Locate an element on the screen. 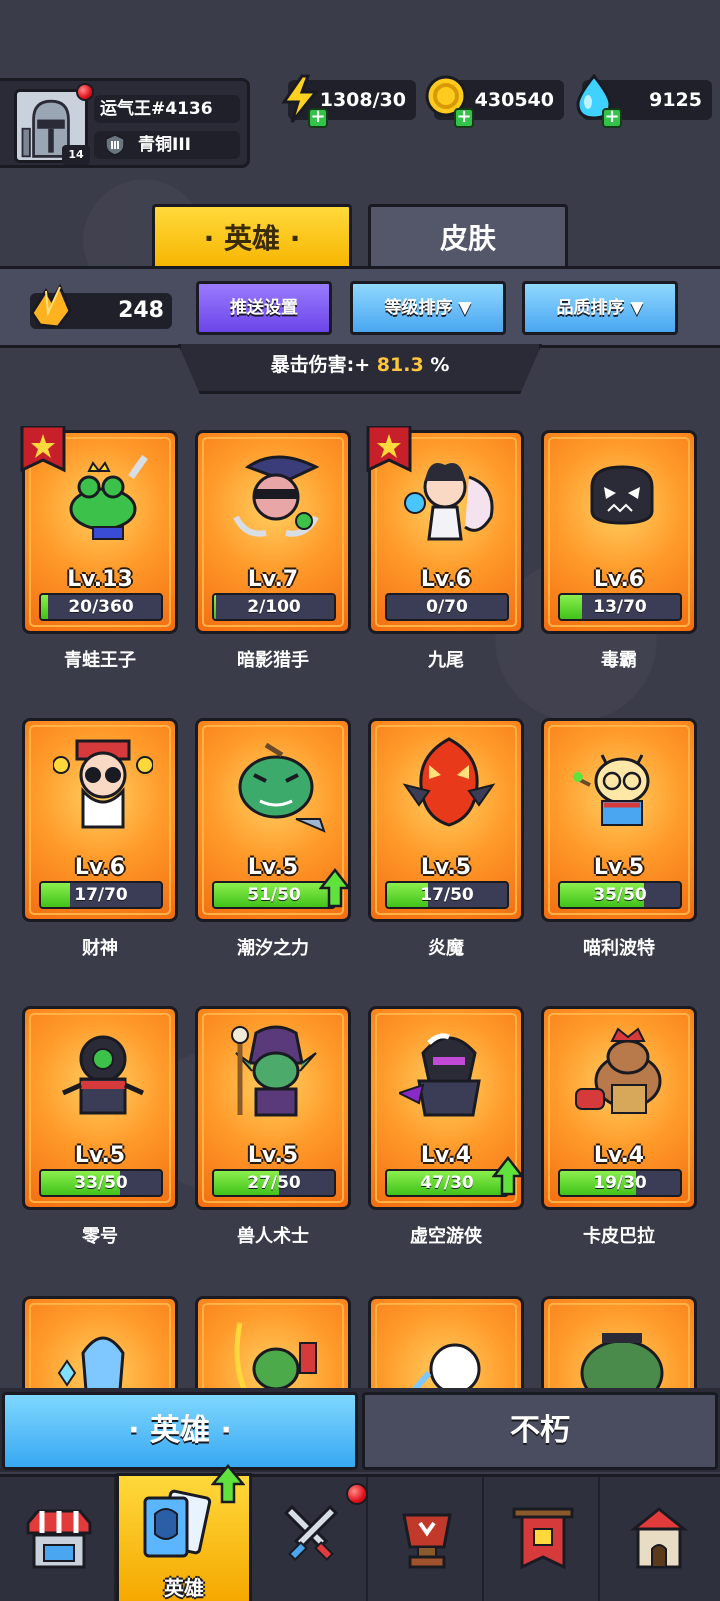 This screenshot has width=720, height=1601. hero-card: Lv.5 17/50 炎魔 is located at coordinates (446, 838).